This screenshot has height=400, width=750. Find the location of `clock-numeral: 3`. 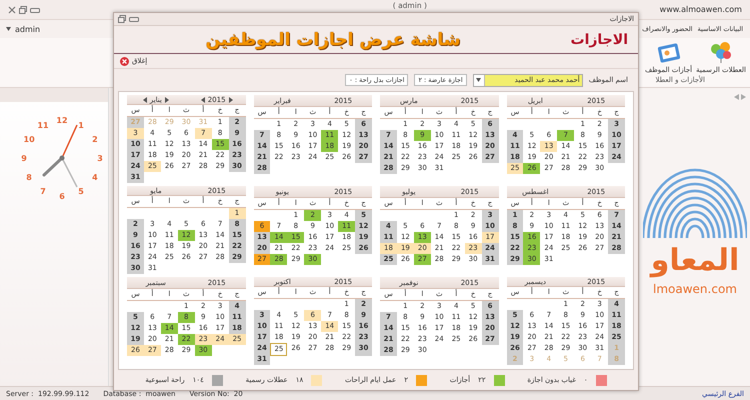

clock-numeral: 3 is located at coordinates (100, 158).